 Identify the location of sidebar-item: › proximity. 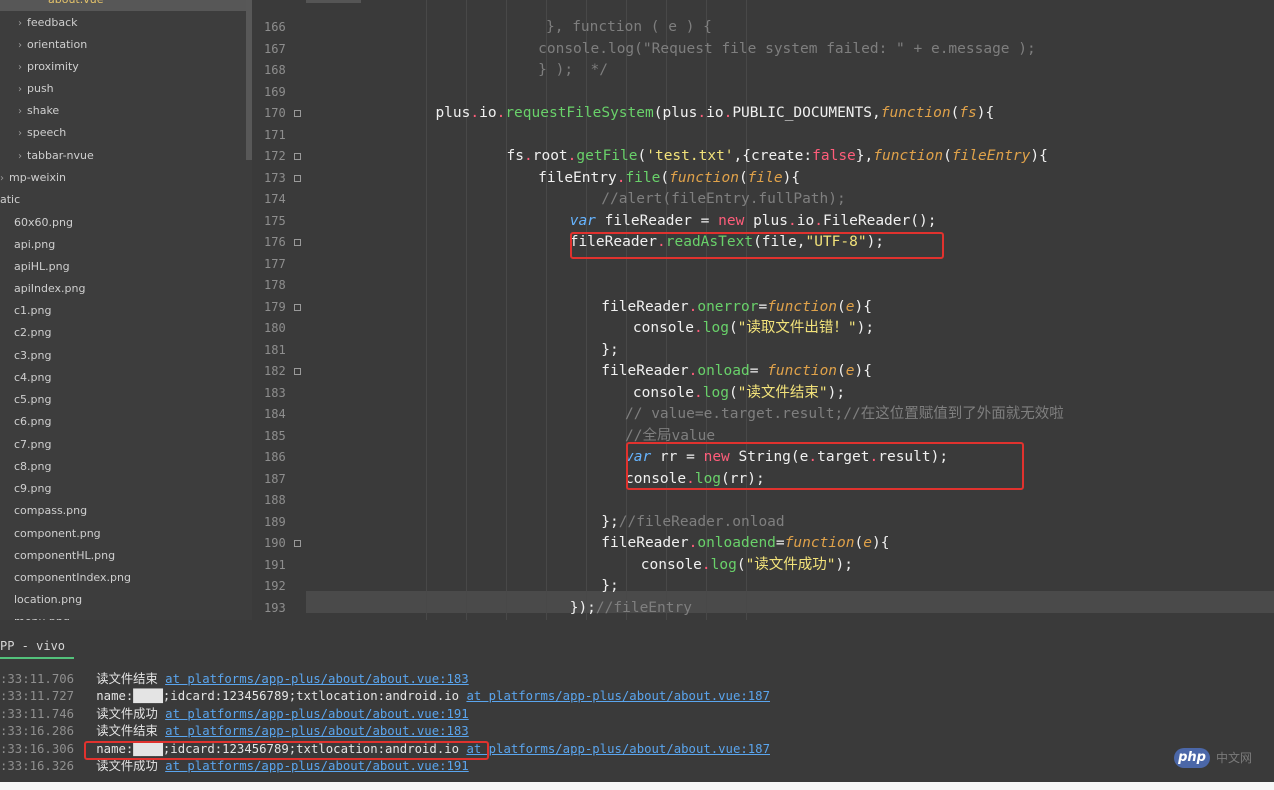
(39, 67).